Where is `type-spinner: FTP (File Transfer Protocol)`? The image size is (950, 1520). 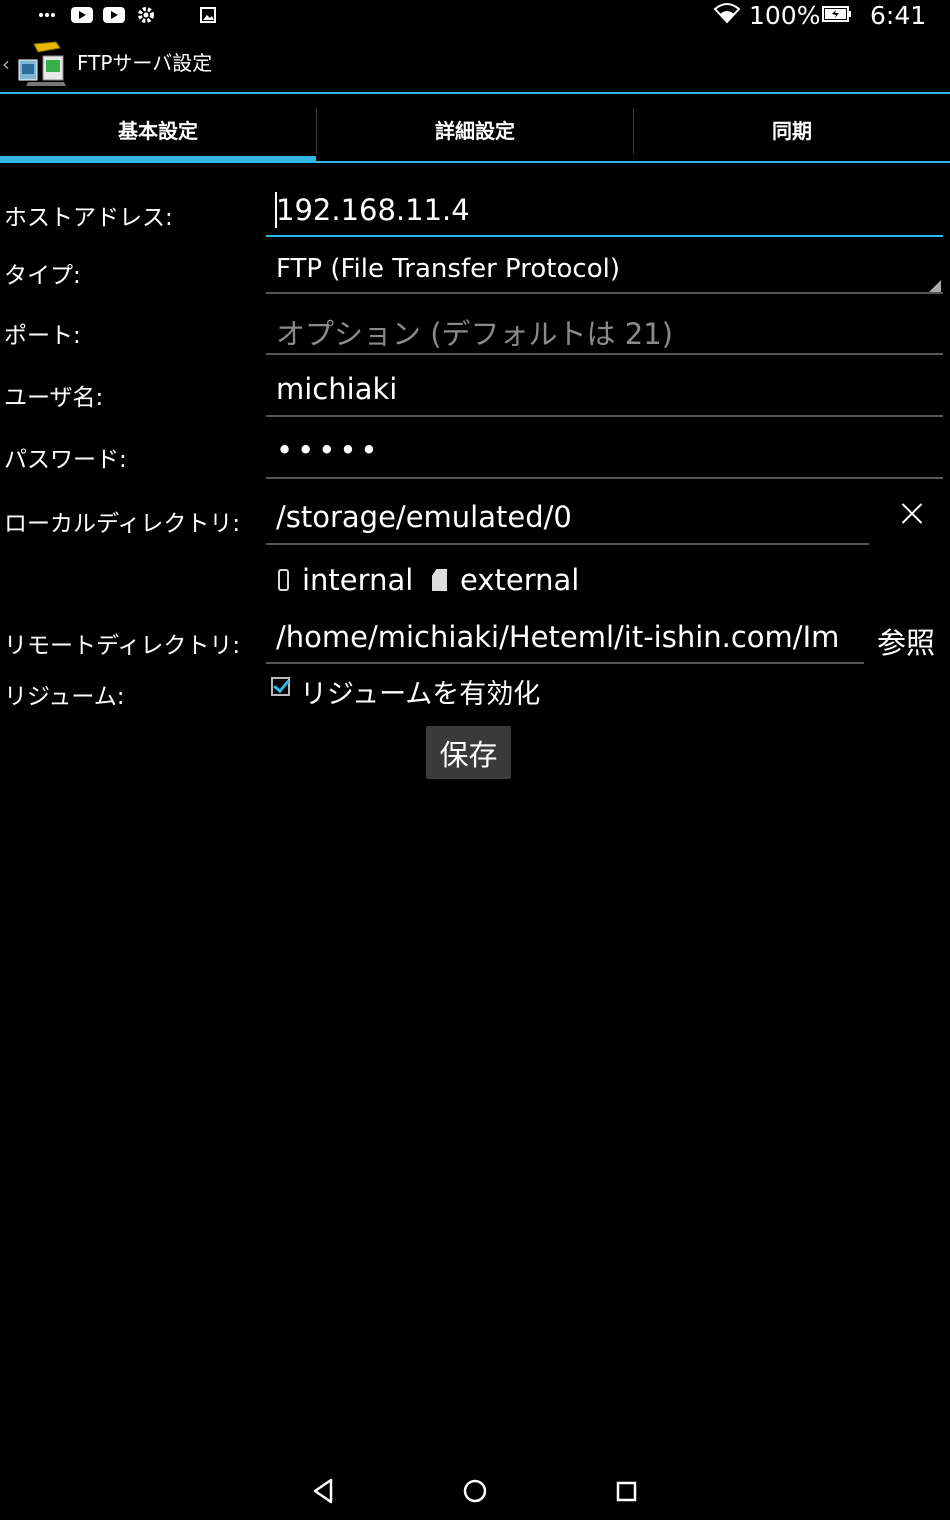
type-spinner: FTP (File Transfer Protocol) is located at coordinates (604, 272).